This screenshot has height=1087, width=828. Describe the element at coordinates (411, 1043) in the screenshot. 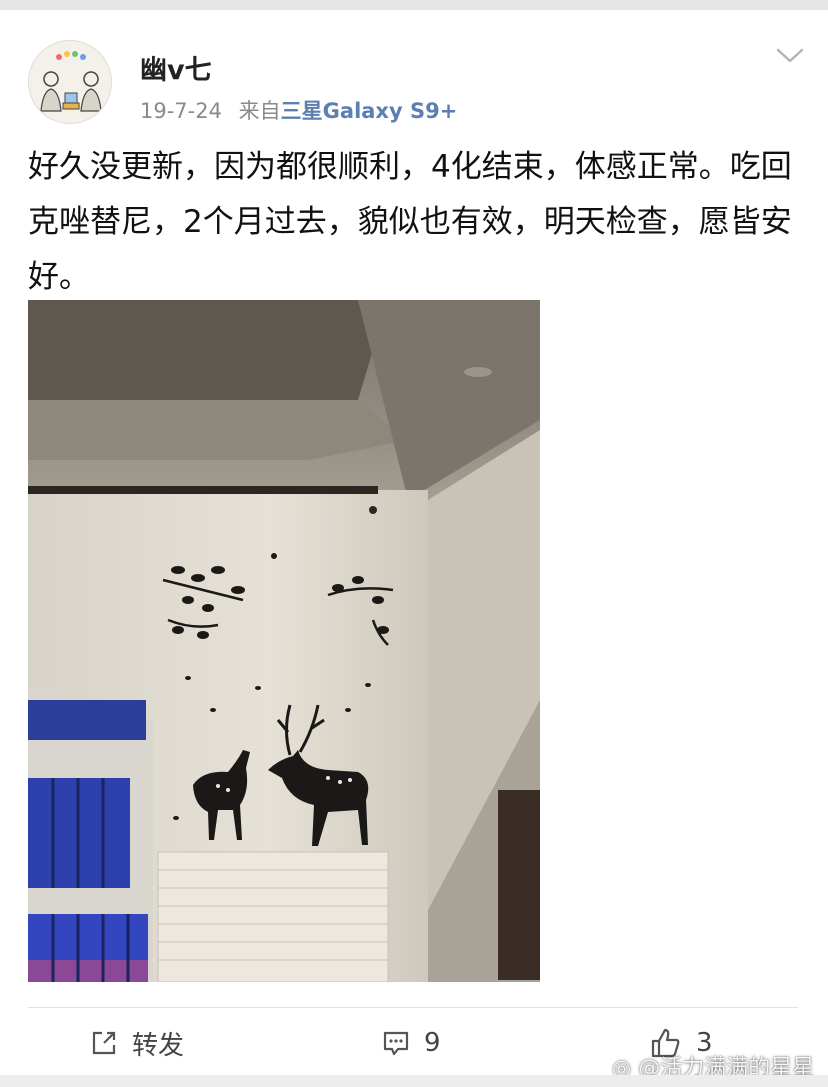

I see `comment-button: 9` at that location.